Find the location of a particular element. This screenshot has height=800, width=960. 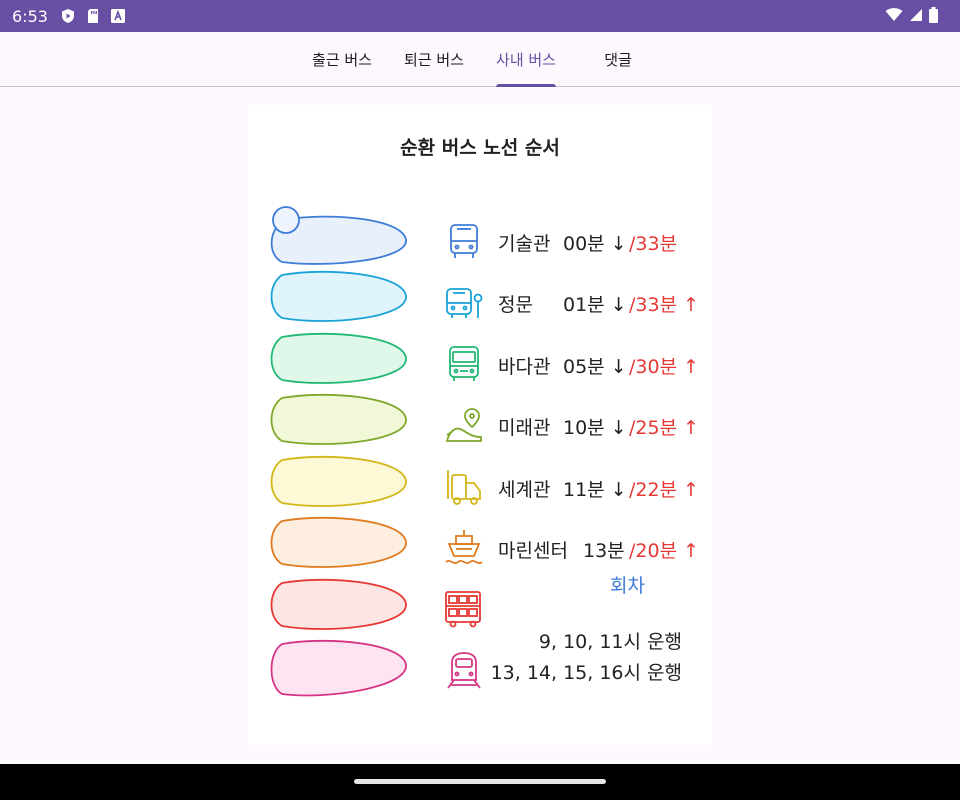

stop-name: 정문 is located at coordinates (515, 305).